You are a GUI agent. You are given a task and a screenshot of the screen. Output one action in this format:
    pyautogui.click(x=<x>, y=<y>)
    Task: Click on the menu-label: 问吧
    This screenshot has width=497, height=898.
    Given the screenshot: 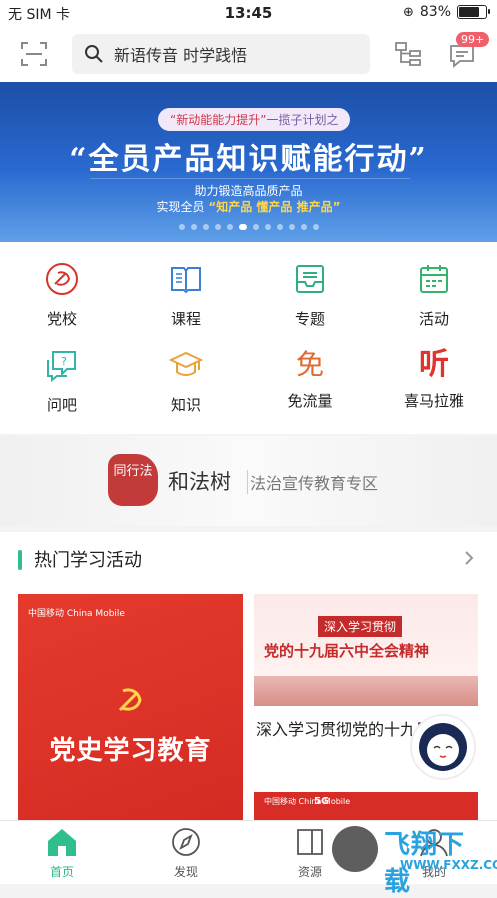 What is the action you would take?
    pyautogui.click(x=61, y=405)
    